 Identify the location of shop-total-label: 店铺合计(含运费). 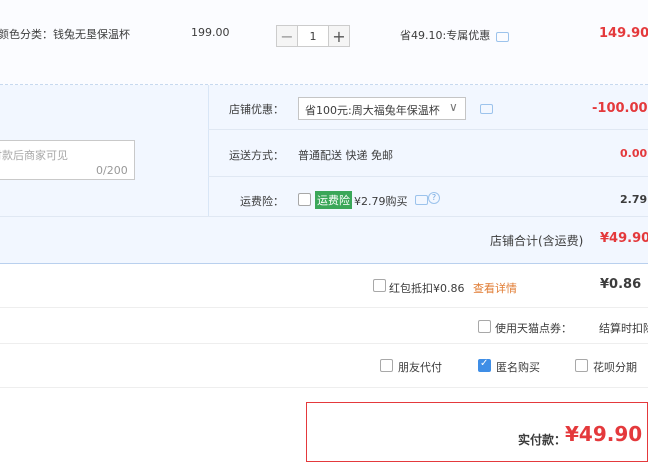
(537, 241).